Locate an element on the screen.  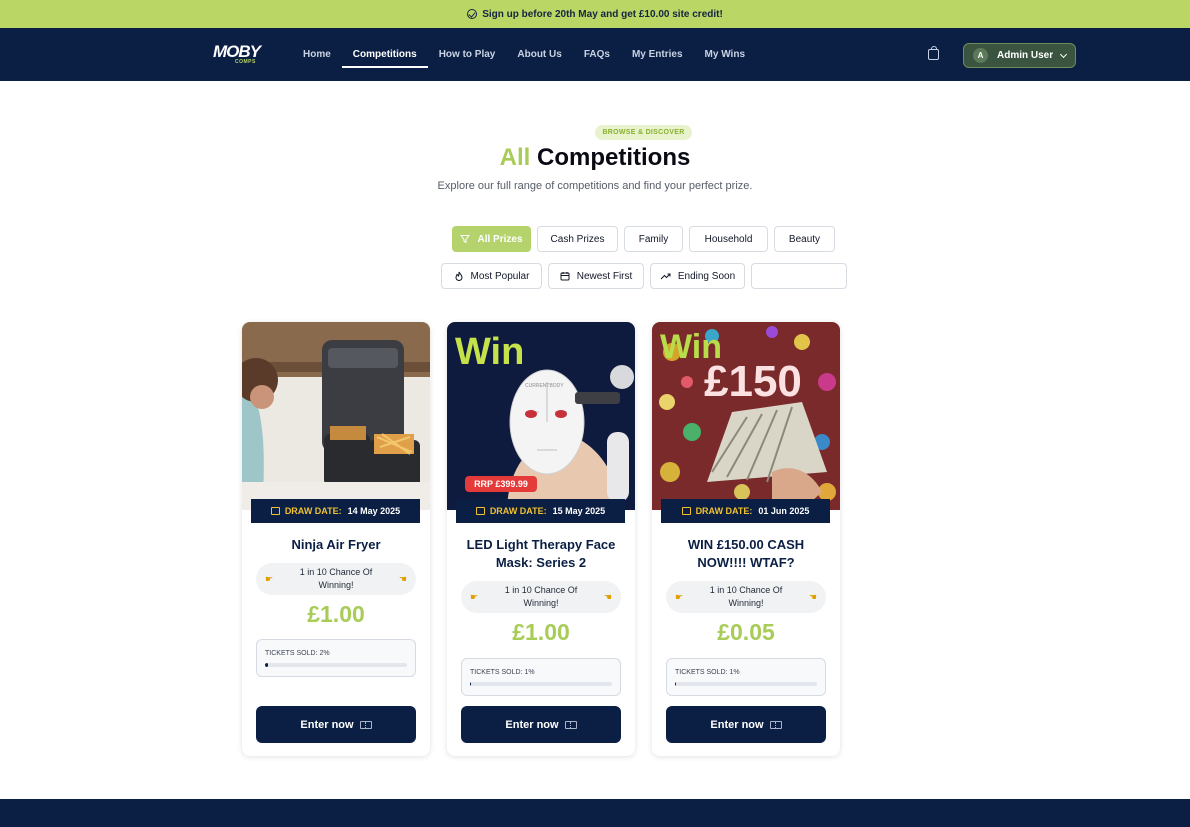
card-image: Win £150 is located at coordinates (746, 416).